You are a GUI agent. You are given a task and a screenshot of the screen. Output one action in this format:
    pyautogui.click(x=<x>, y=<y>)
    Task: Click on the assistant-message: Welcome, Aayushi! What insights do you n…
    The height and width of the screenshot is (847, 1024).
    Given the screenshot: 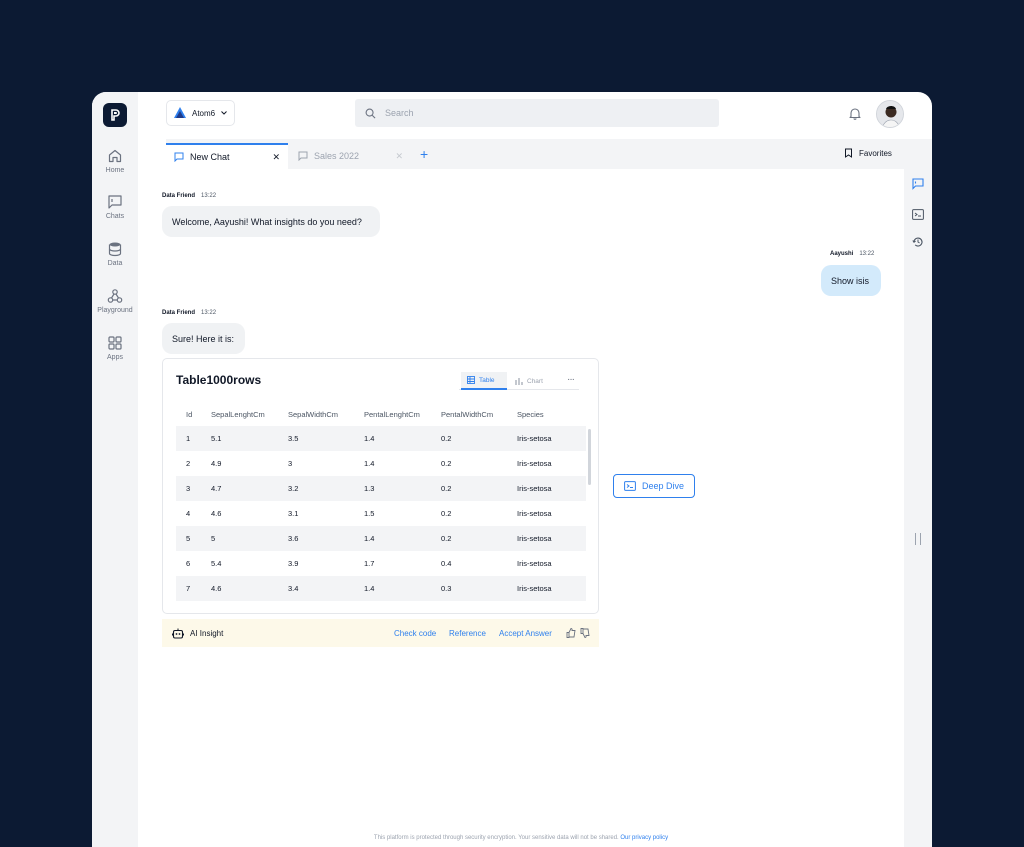 What is the action you would take?
    pyautogui.click(x=271, y=221)
    